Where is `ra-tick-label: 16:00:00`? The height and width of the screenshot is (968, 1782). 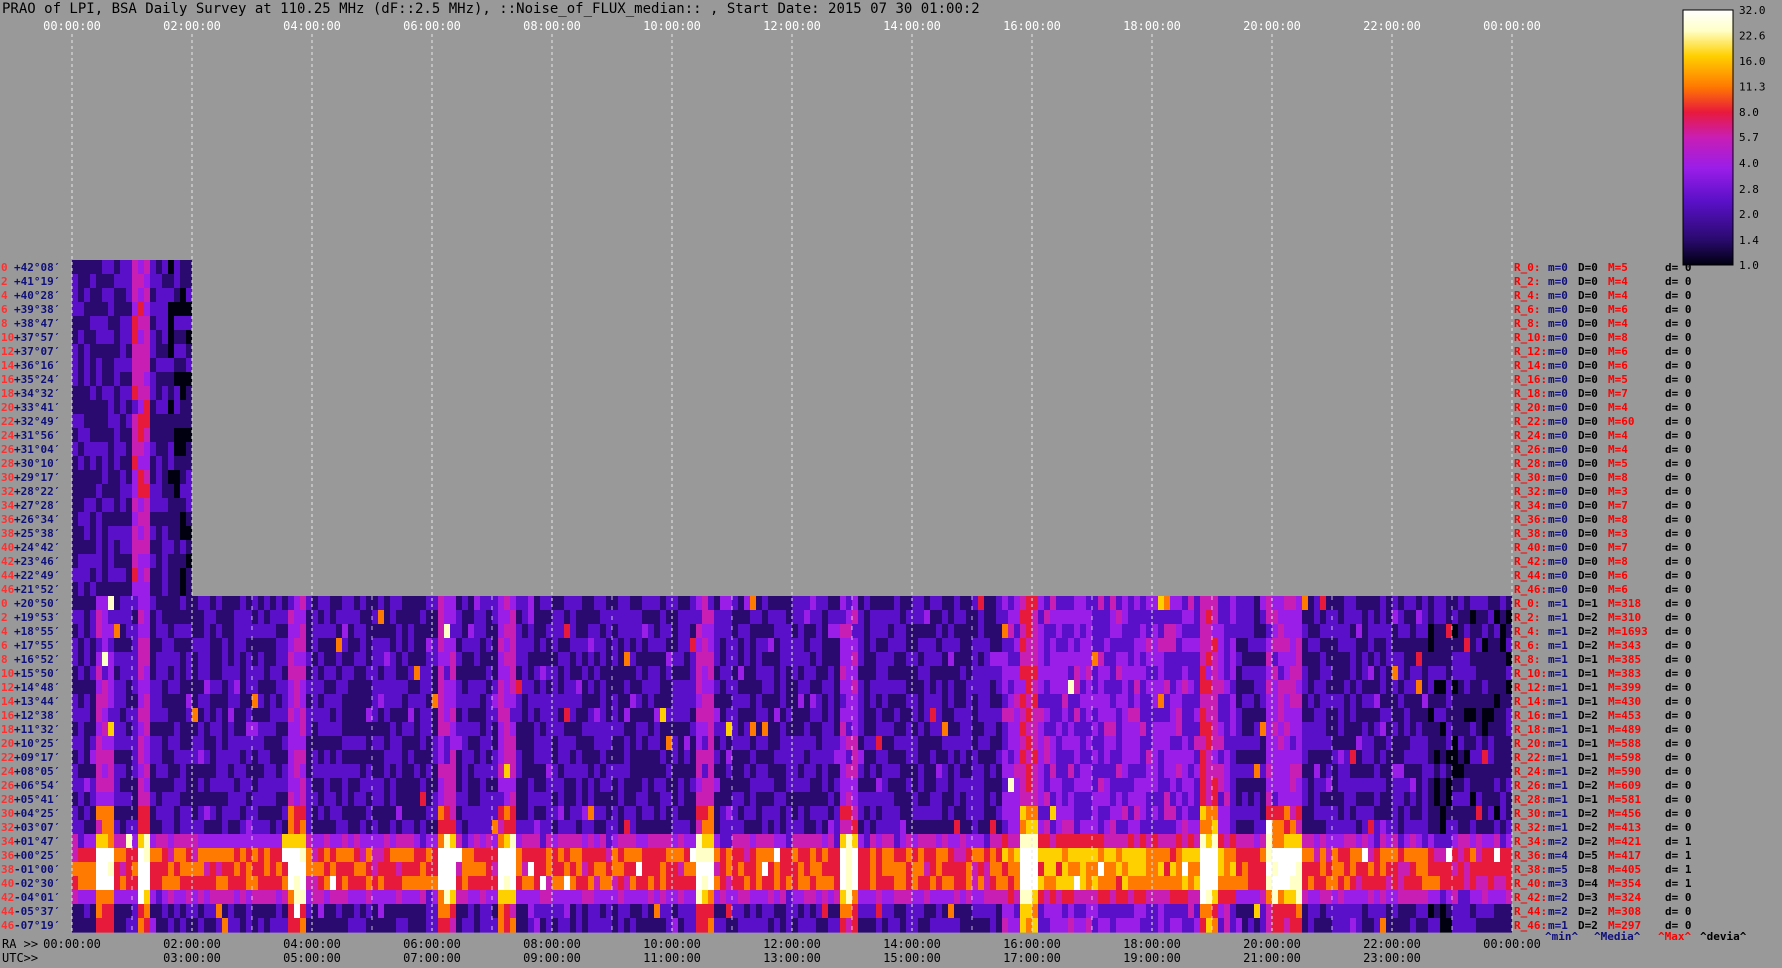 ra-tick-label: 16:00:00 is located at coordinates (1032, 944).